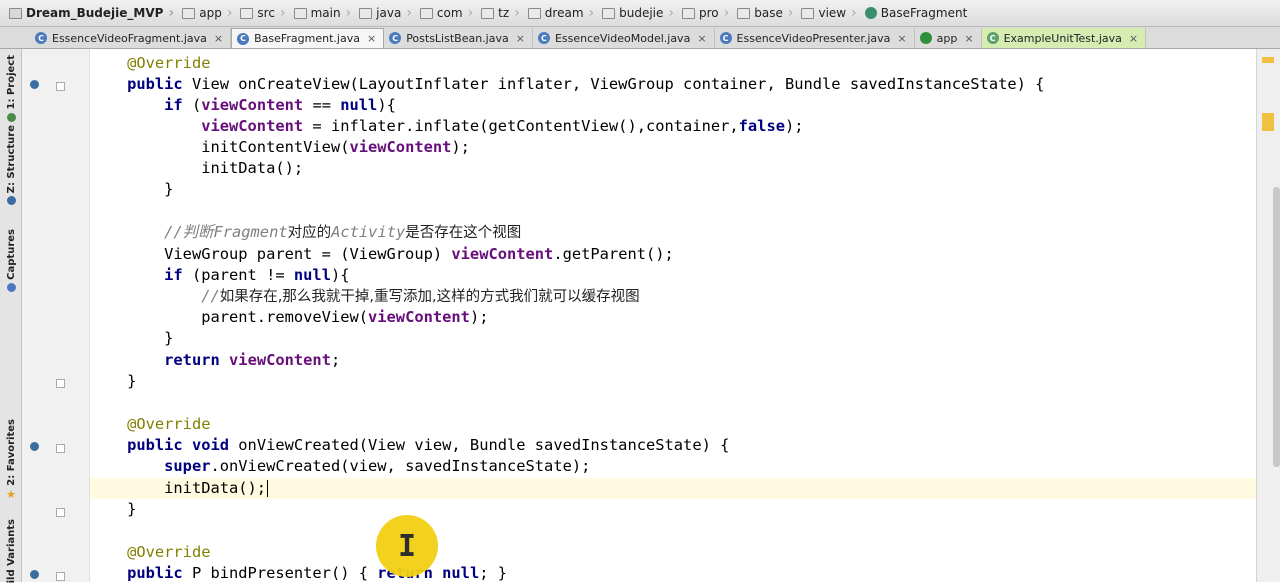  Describe the element at coordinates (11, 452) in the screenshot. I see `favorites-tool-label: 2: Favorites` at that location.